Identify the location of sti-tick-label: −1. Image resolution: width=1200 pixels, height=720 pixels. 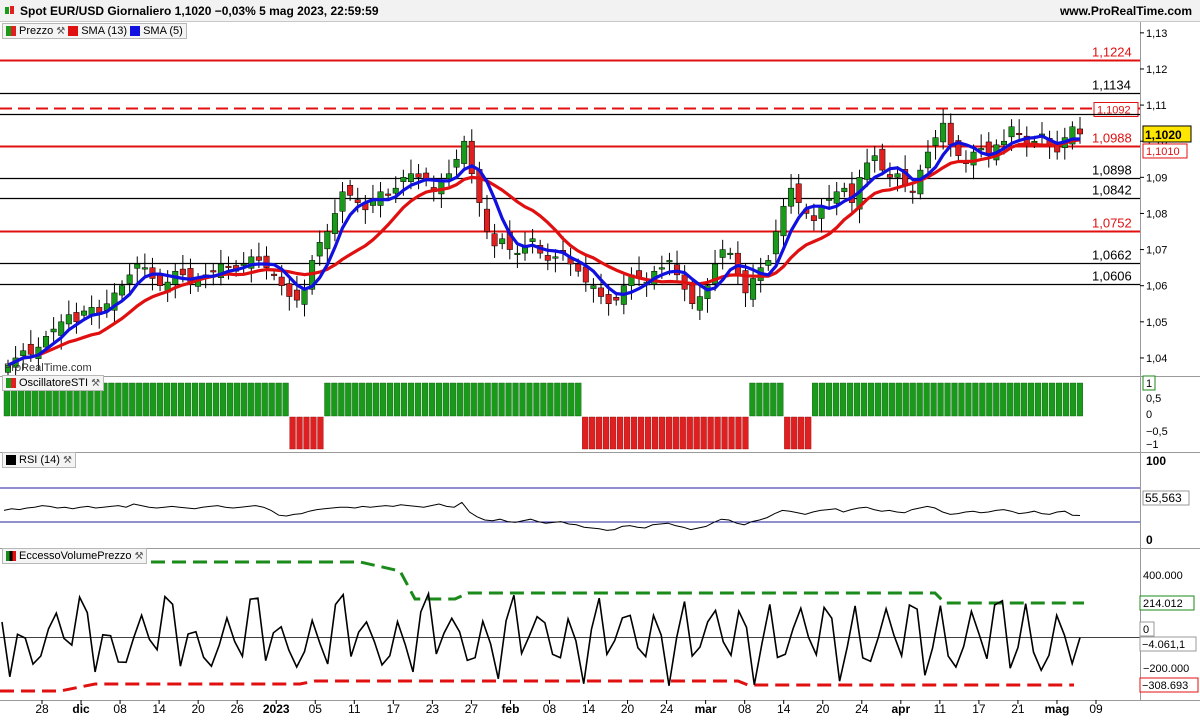
(1152, 445).